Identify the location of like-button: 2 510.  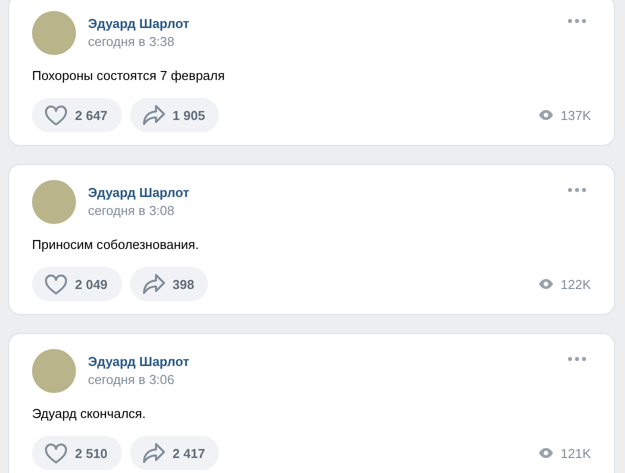
(77, 453).